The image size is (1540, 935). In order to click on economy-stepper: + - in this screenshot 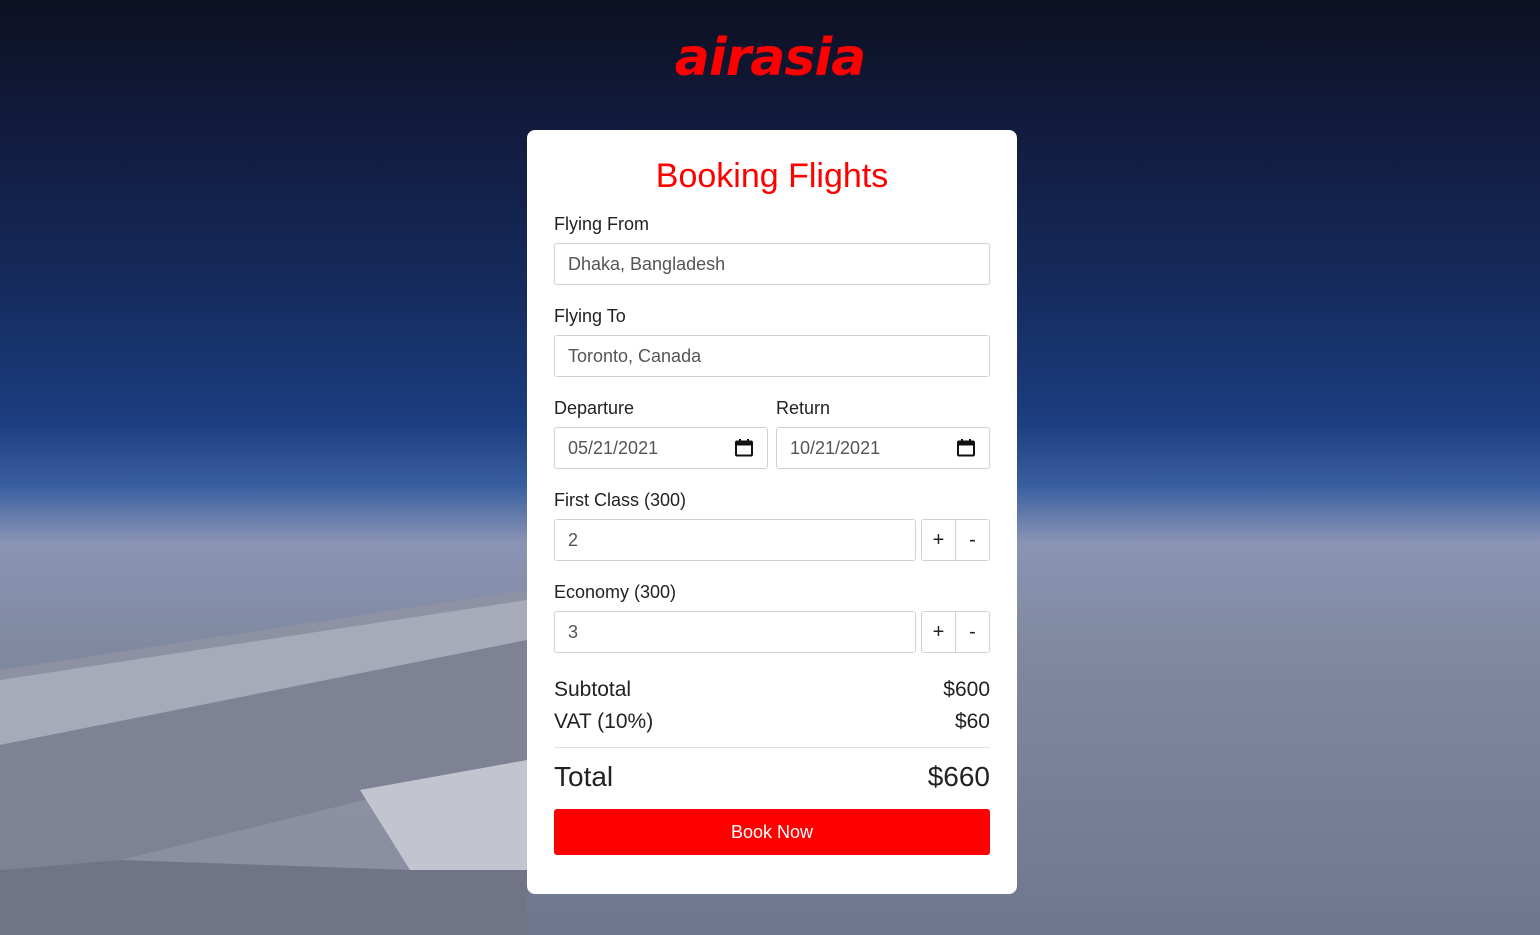, I will do `click(955, 632)`.